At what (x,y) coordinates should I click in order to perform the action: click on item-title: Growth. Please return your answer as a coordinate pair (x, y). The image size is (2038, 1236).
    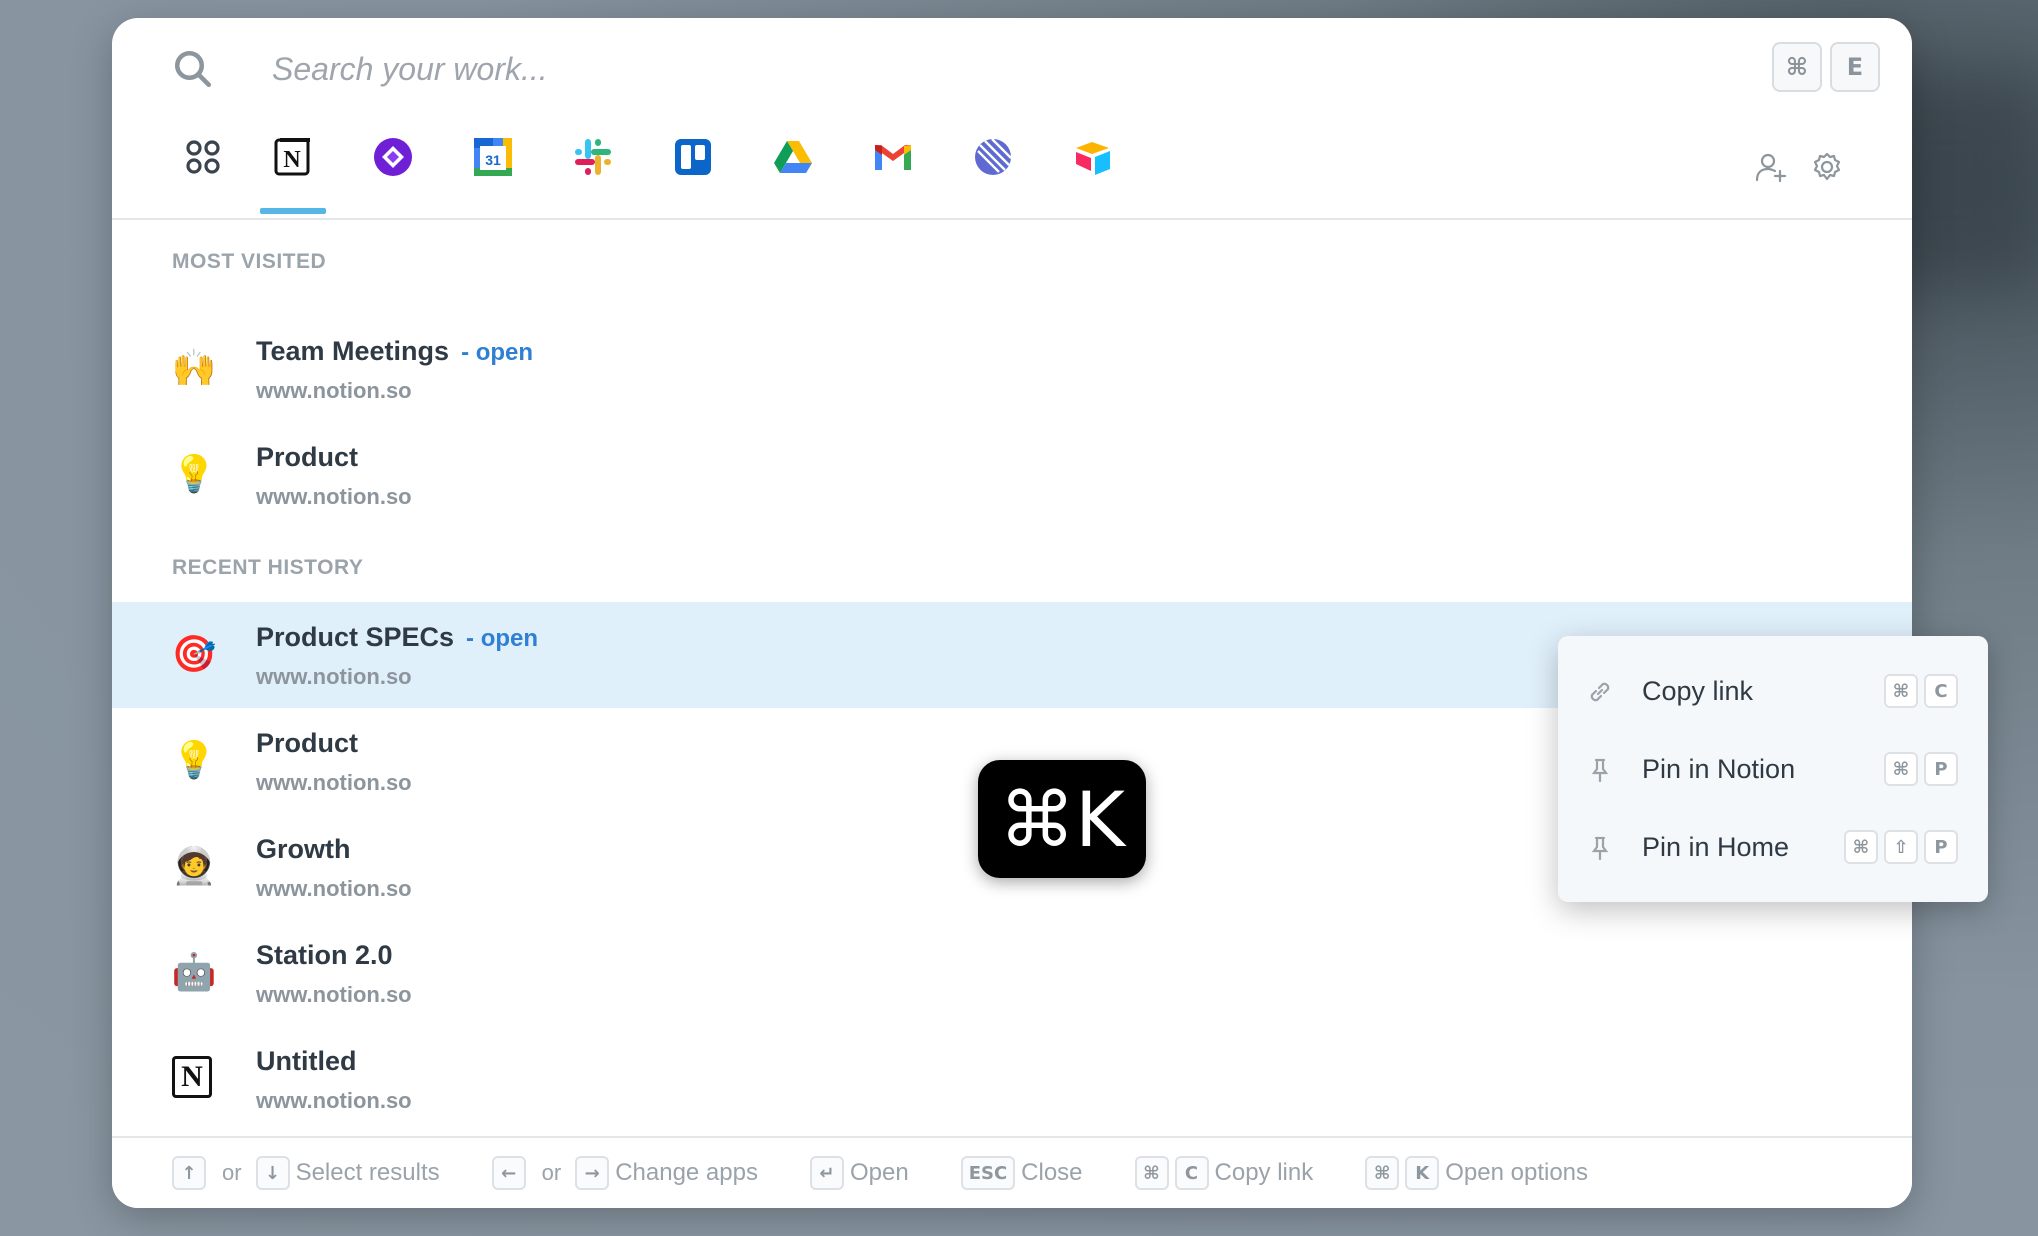
    Looking at the image, I should click on (303, 849).